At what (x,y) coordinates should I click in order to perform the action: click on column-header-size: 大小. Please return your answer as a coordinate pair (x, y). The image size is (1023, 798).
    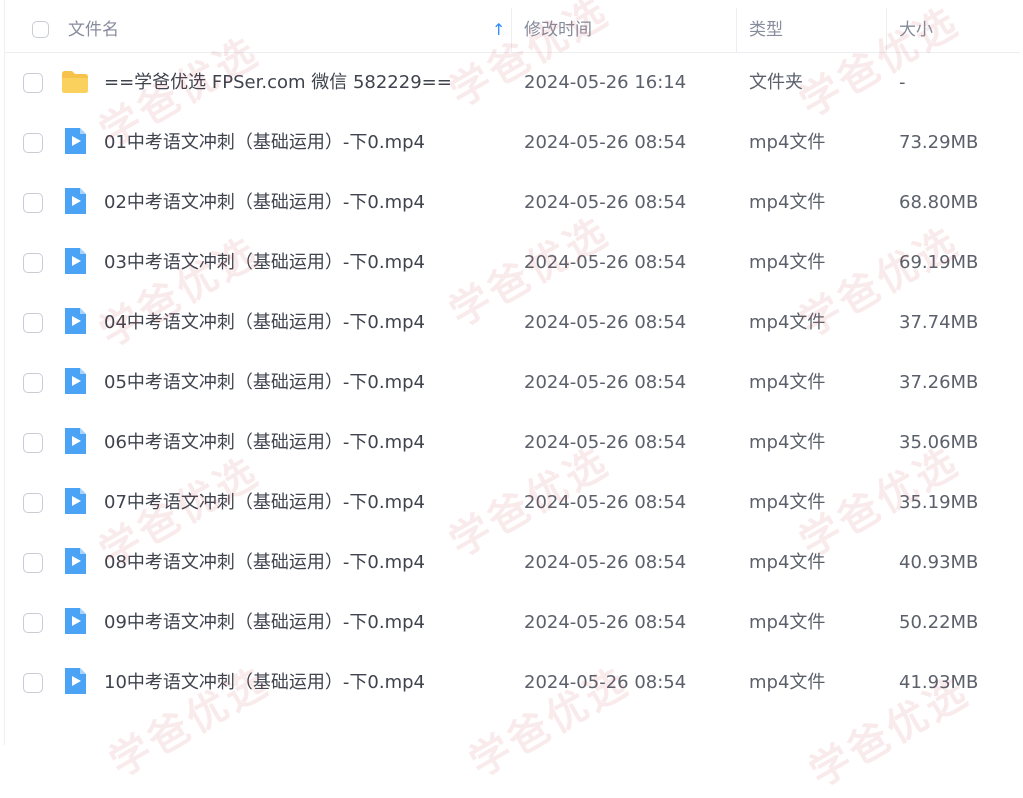
    Looking at the image, I should click on (916, 30).